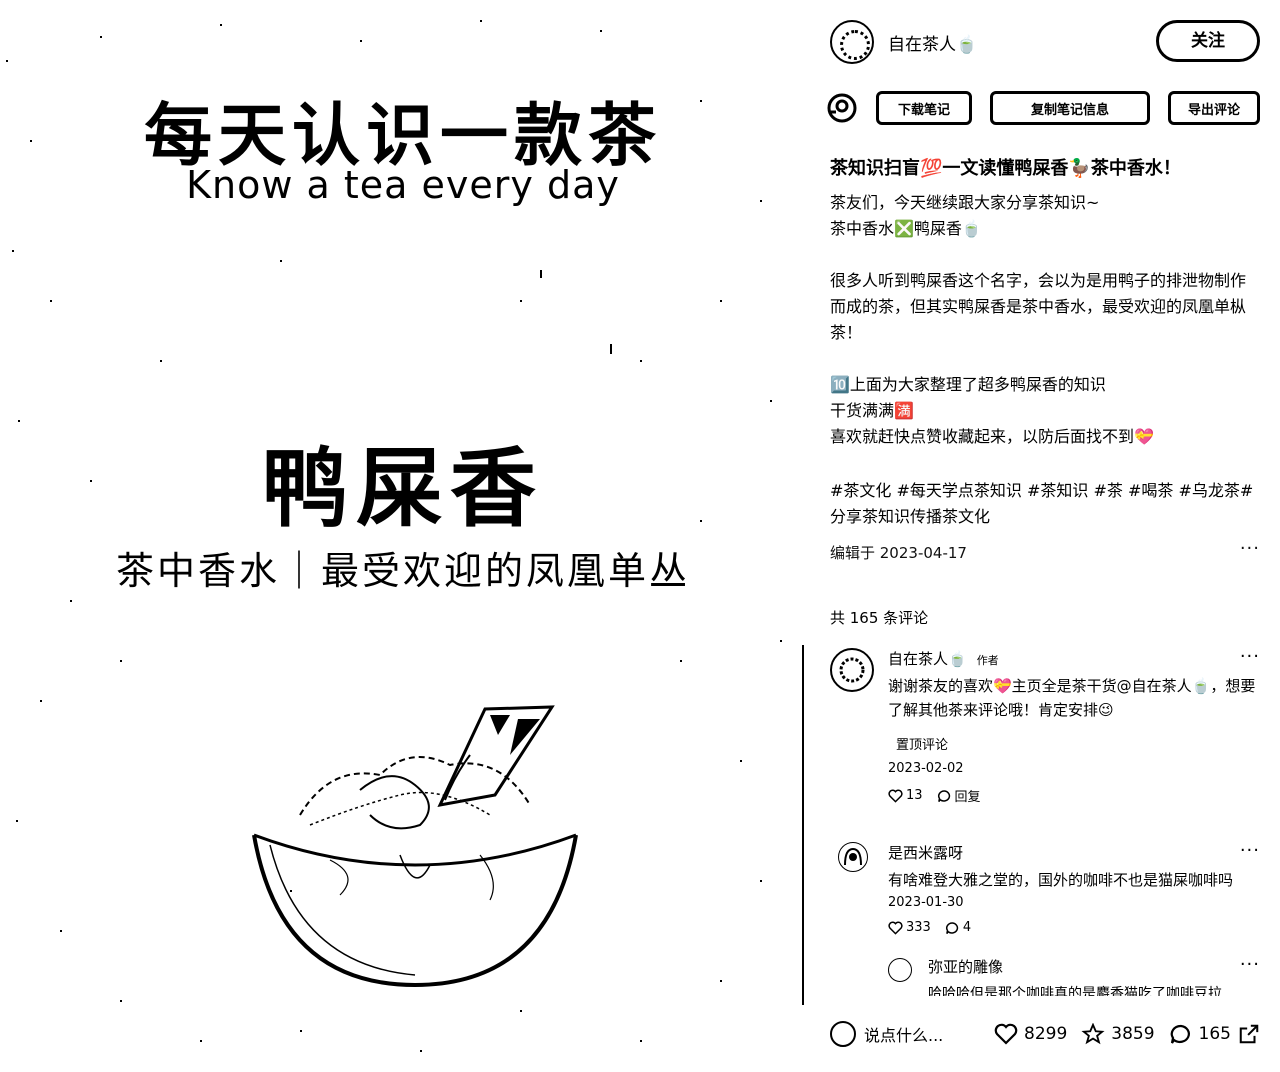  I want to click on comment-reply-button: 4, so click(958, 927).